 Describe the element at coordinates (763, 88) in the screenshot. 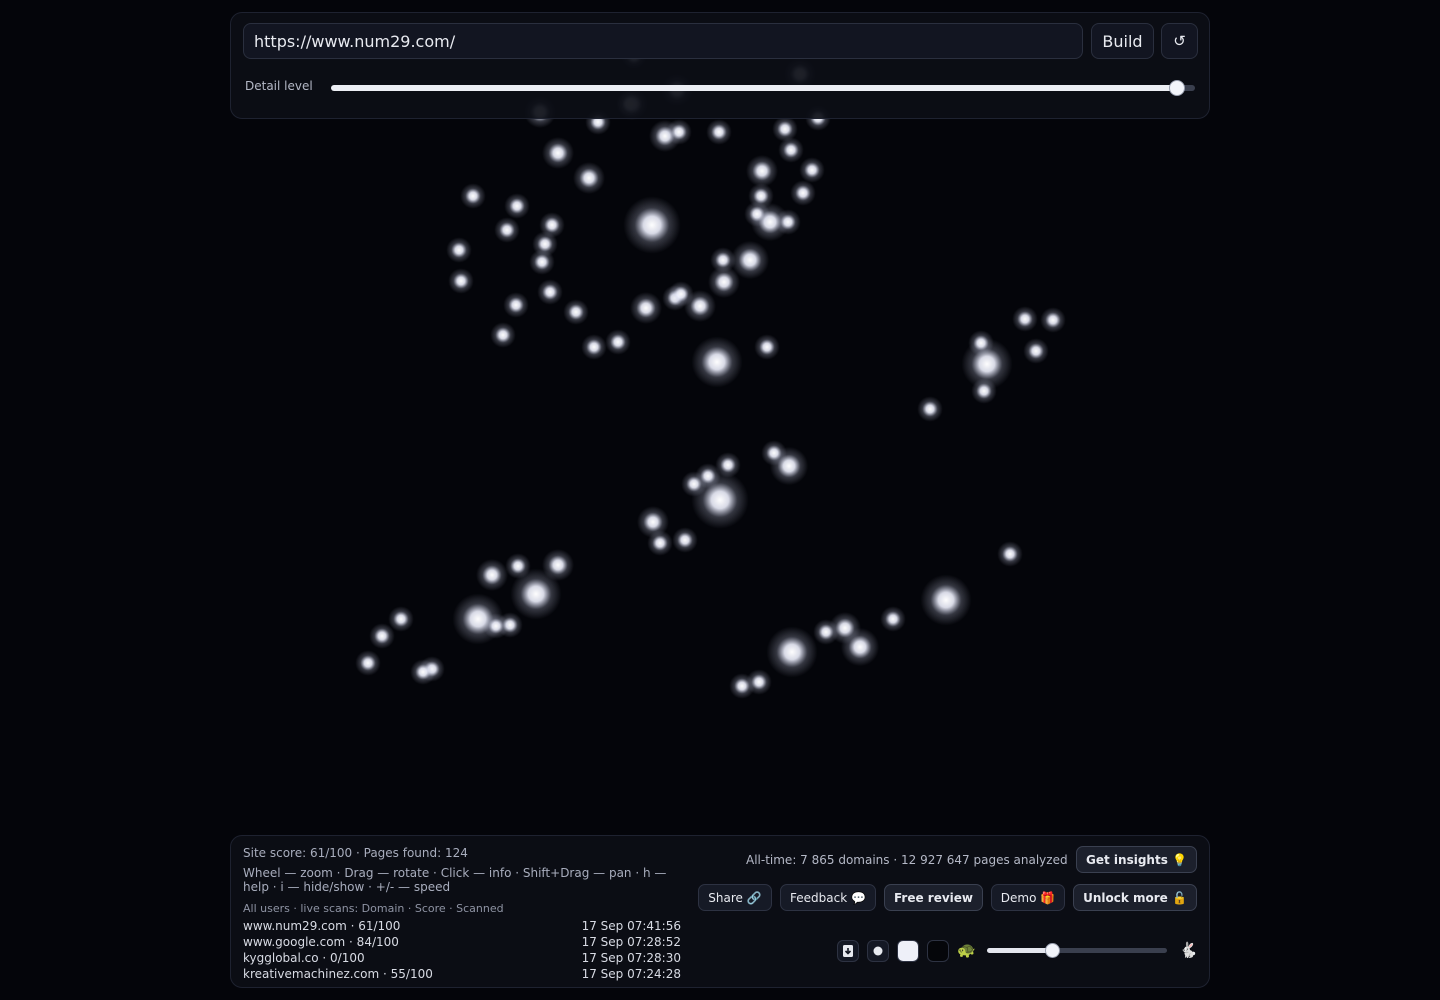

I see `detail-level-slider` at that location.